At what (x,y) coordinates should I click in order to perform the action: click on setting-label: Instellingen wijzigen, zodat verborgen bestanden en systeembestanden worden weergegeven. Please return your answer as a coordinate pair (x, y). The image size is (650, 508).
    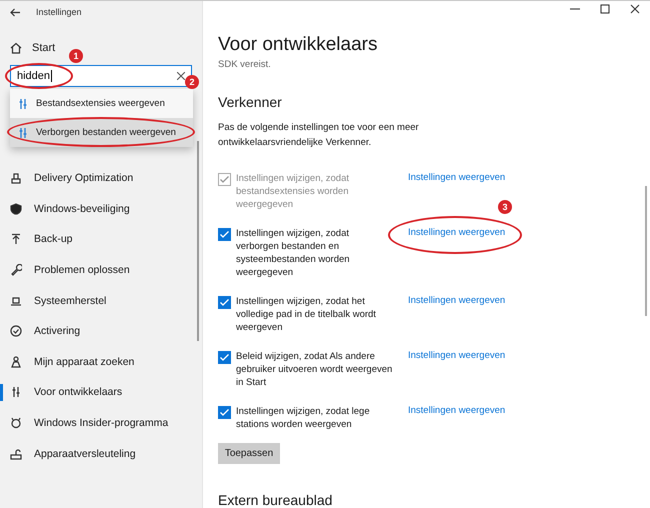
    Looking at the image, I should click on (293, 253).